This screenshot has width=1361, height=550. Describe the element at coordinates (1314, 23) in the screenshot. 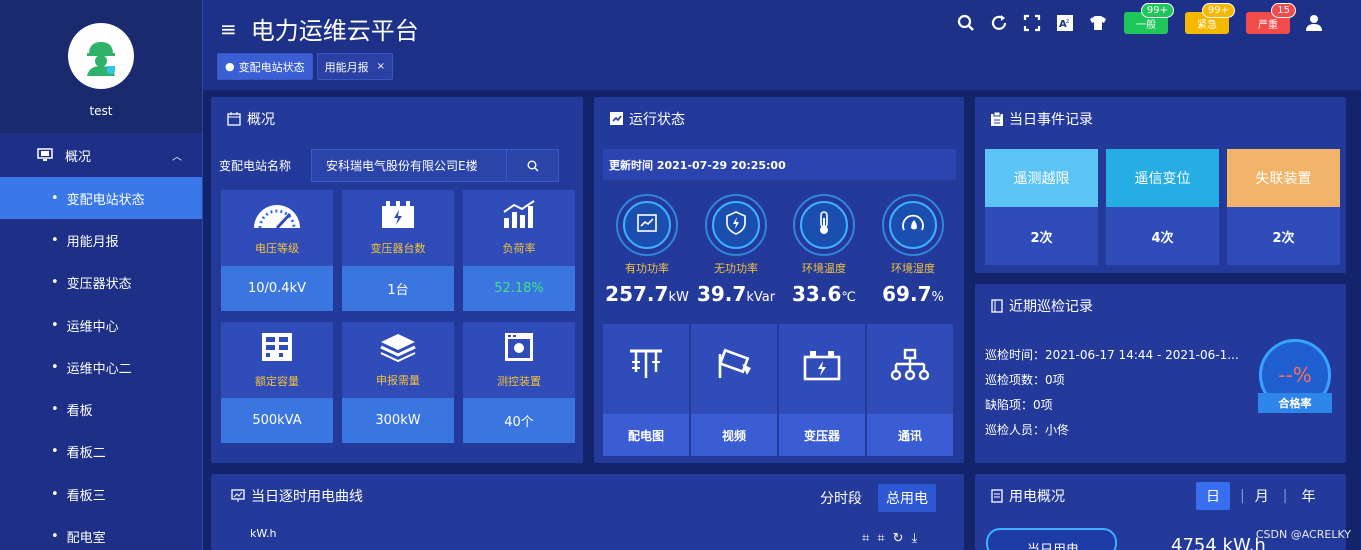

I see `user-icon` at that location.